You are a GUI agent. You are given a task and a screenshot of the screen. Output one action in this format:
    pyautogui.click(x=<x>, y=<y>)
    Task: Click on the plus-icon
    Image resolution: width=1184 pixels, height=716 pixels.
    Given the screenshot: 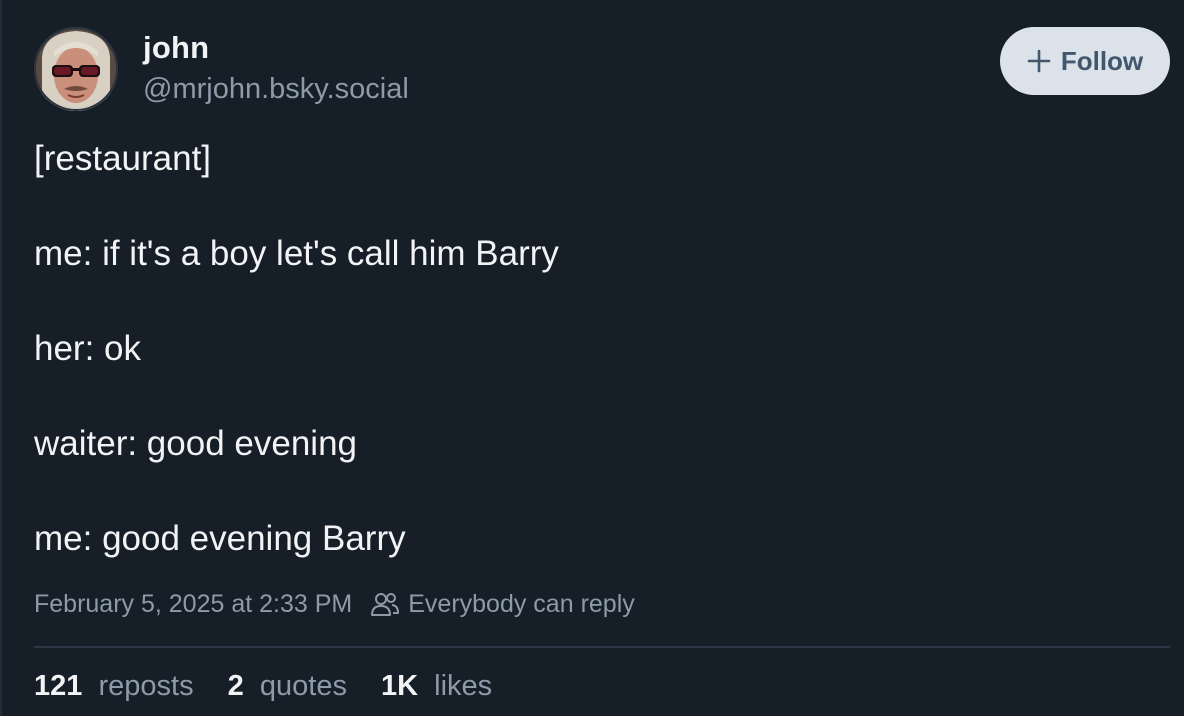 What is the action you would take?
    pyautogui.click(x=1039, y=61)
    